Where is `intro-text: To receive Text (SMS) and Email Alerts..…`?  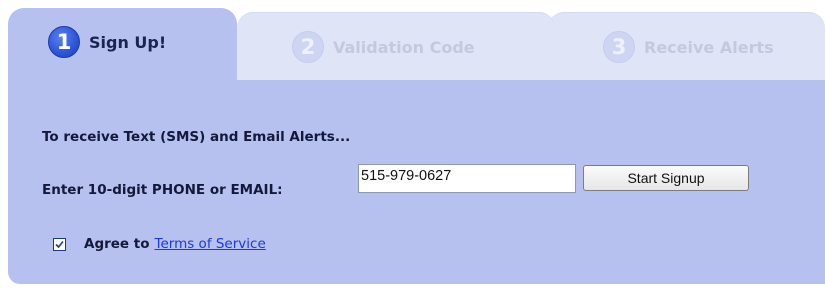
intro-text: To receive Text (SMS) and Email Alerts..… is located at coordinates (196, 137).